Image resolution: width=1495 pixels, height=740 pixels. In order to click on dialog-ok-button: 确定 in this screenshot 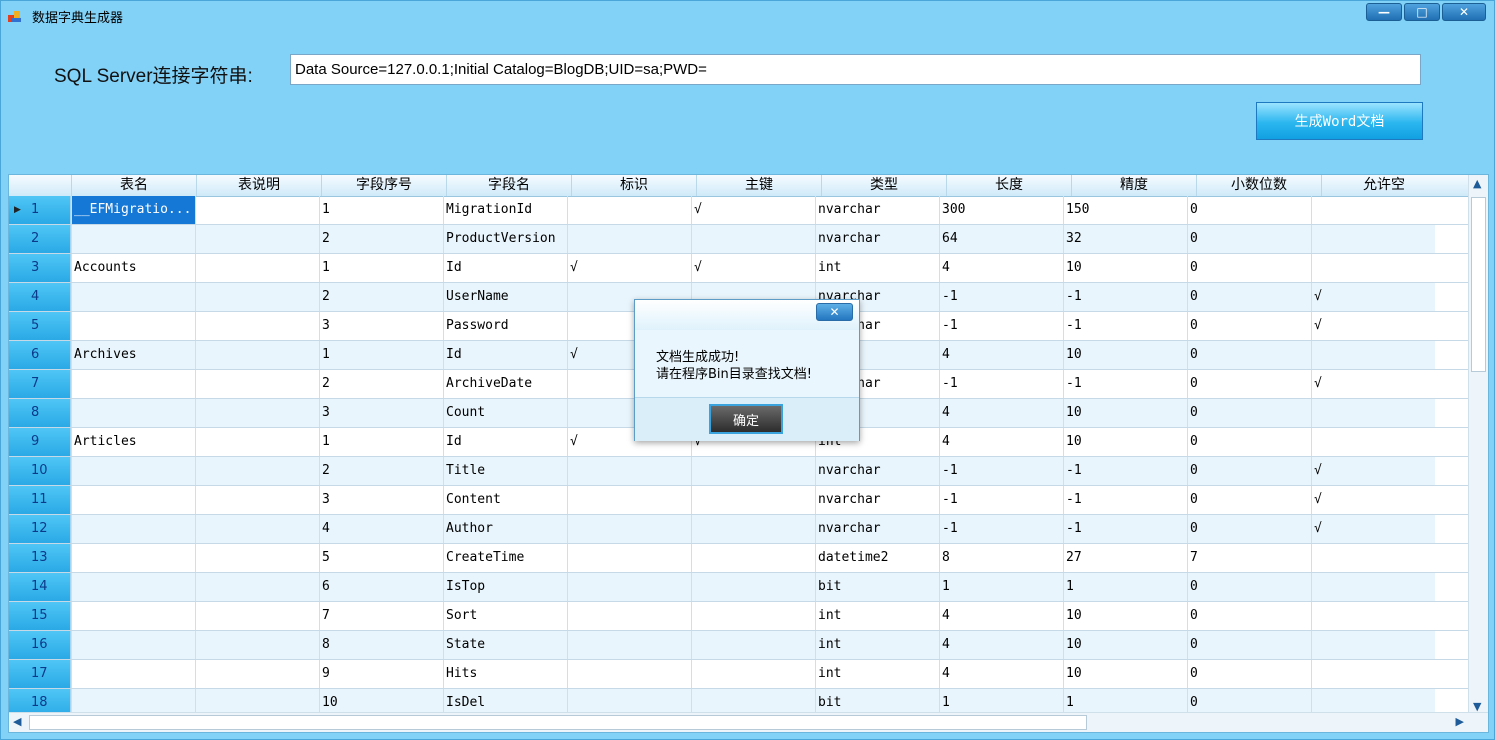, I will do `click(746, 419)`.